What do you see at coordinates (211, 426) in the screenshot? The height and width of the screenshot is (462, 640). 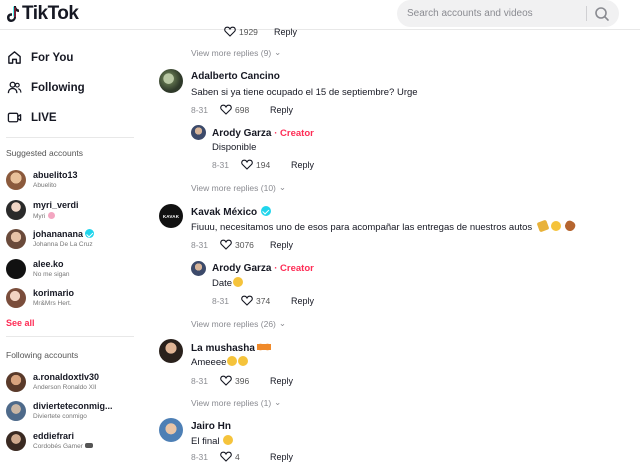 I see `comment-author: Jairo Hn` at bounding box center [211, 426].